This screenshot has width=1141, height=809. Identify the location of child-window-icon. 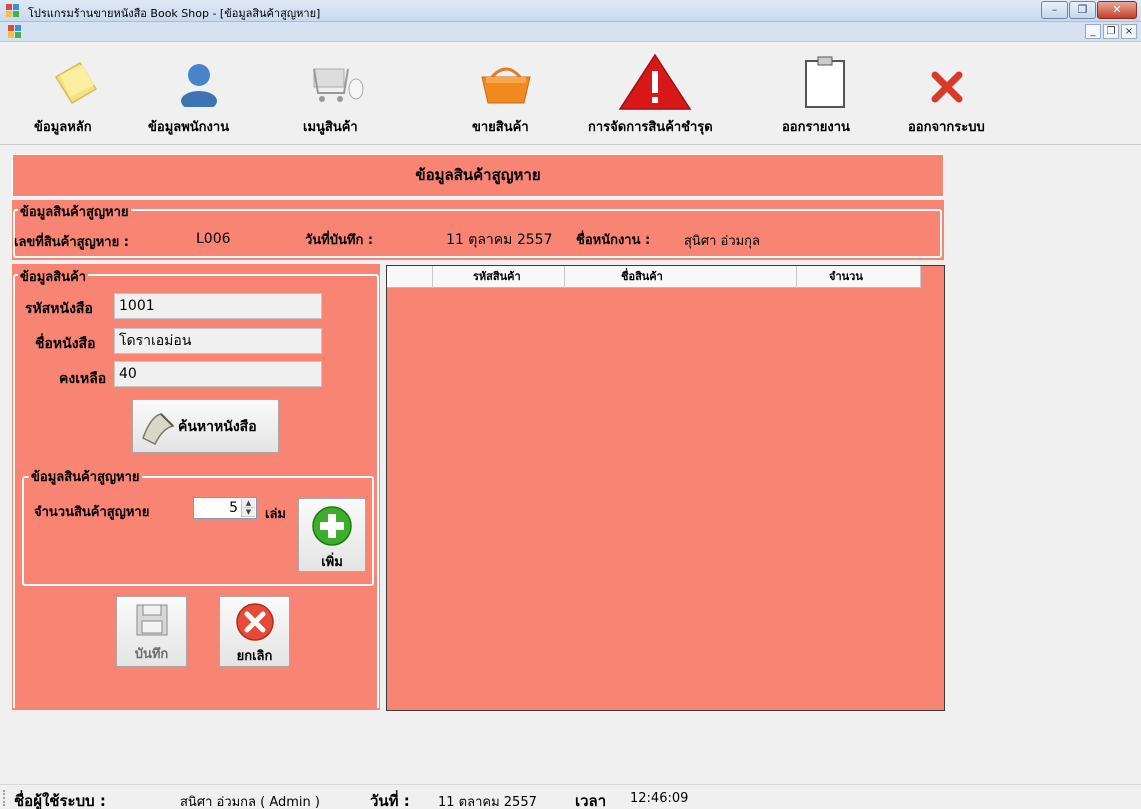
(15, 31).